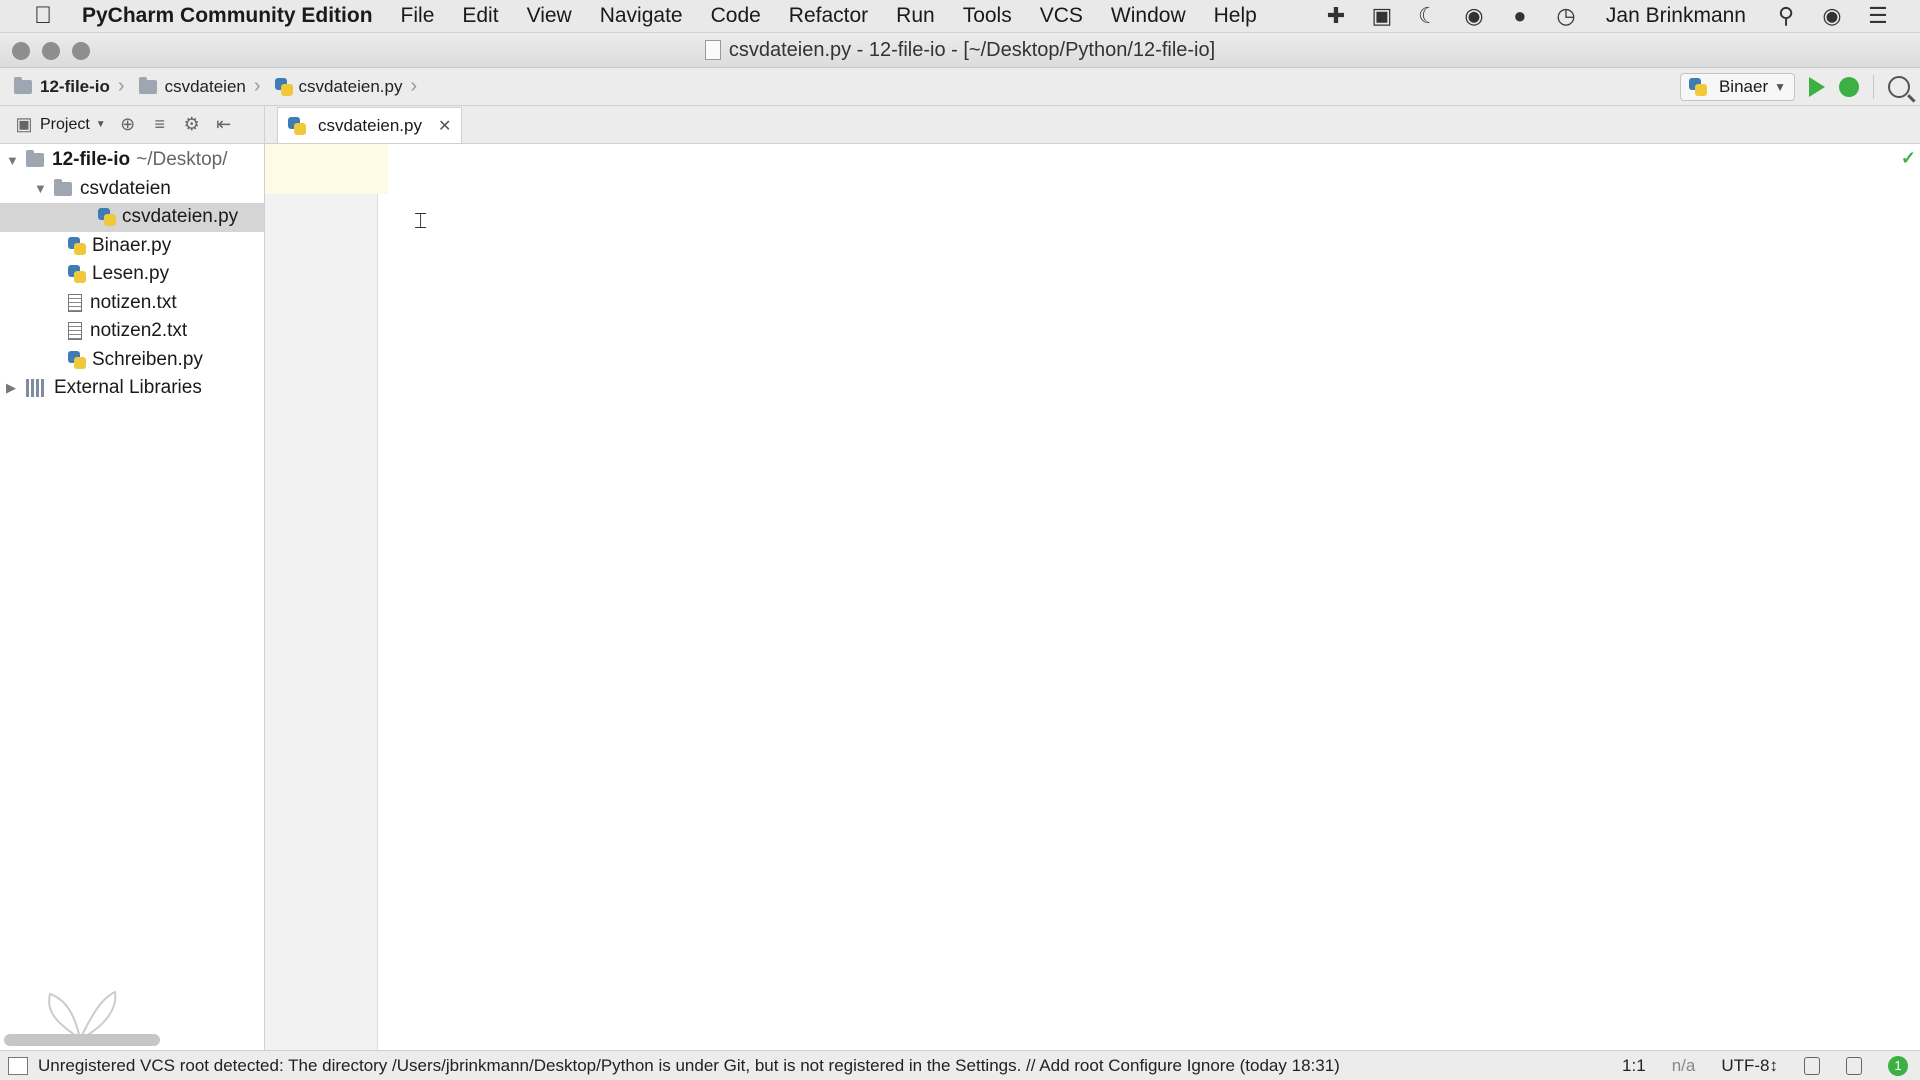 The height and width of the screenshot is (1080, 1920). I want to click on menu-code: Code, so click(736, 16).